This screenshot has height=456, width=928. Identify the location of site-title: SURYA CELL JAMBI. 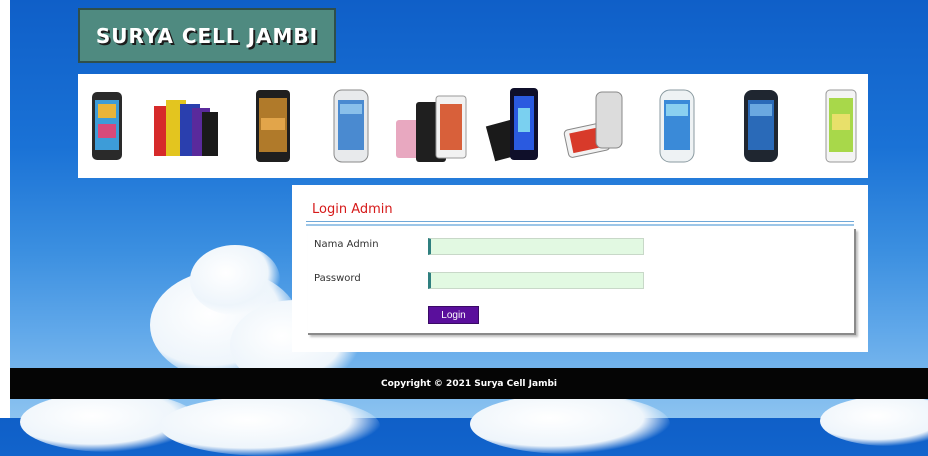
(207, 35).